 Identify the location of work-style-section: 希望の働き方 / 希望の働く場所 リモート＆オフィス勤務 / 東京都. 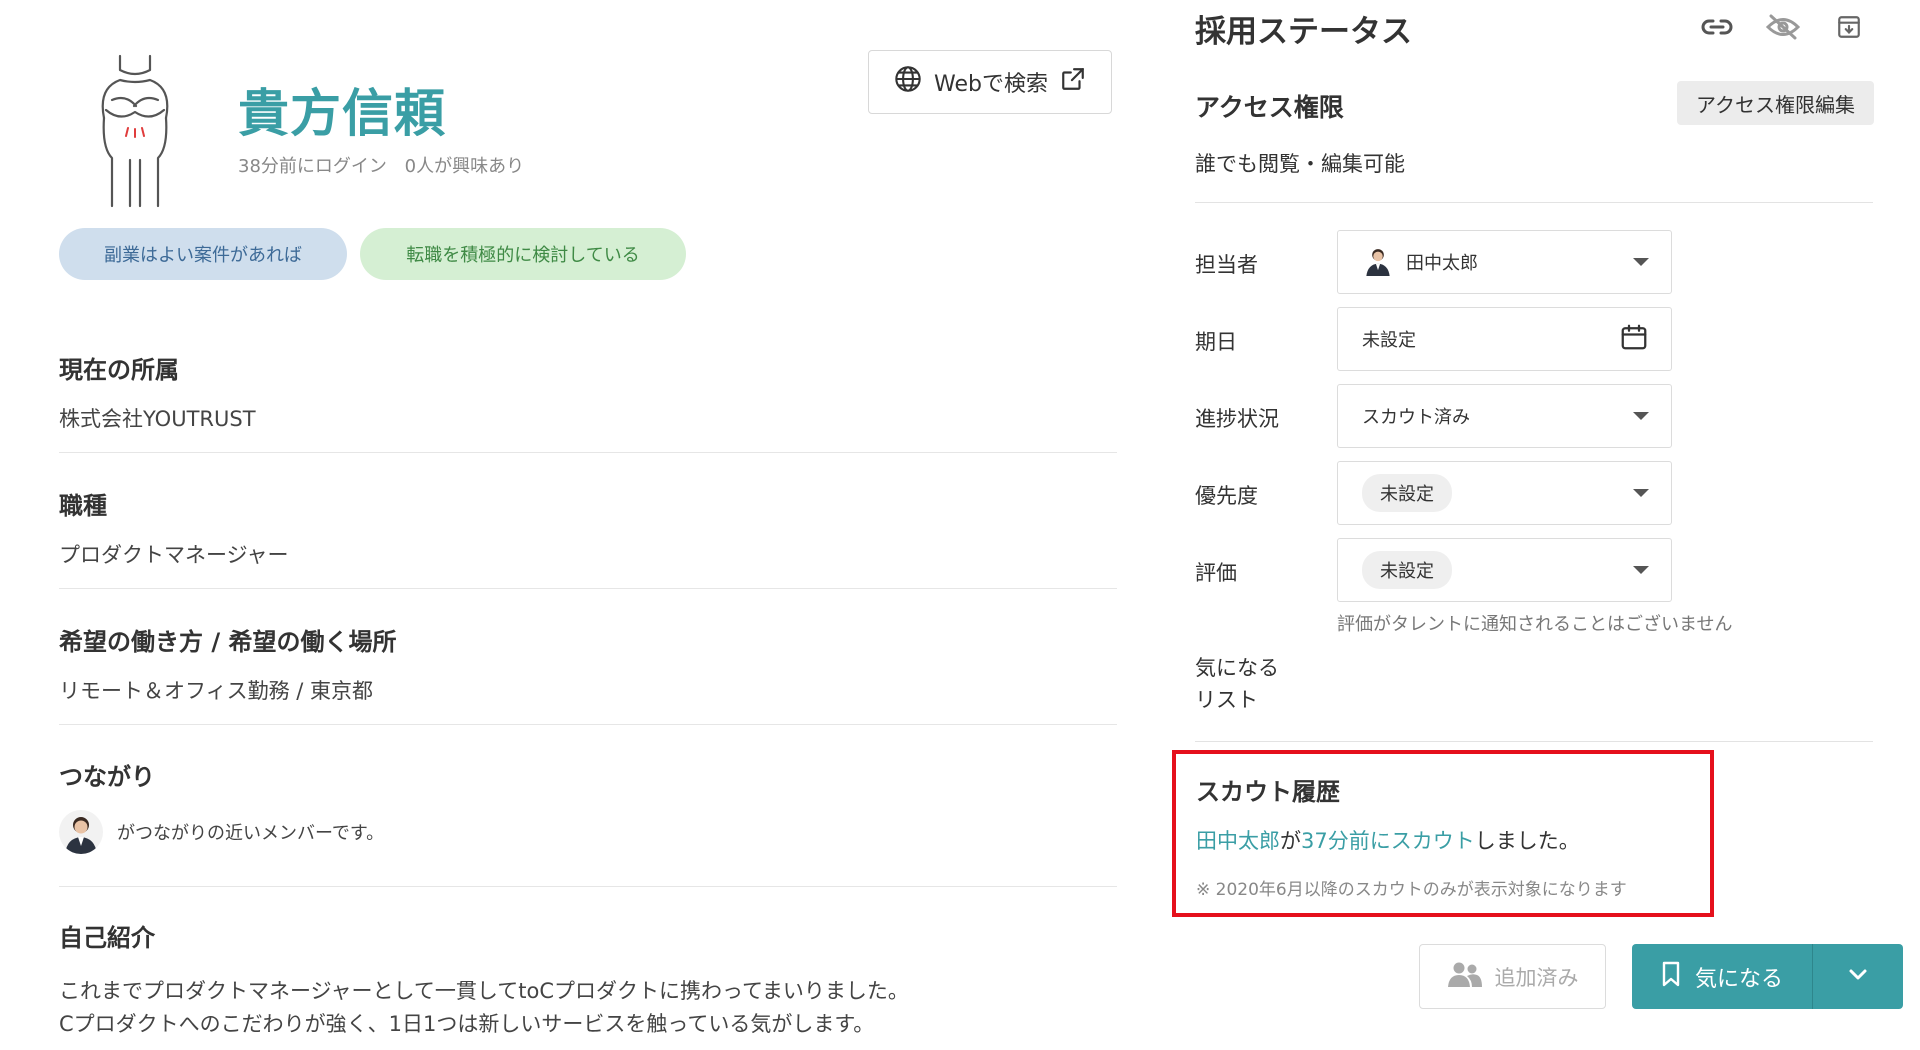
(588, 663).